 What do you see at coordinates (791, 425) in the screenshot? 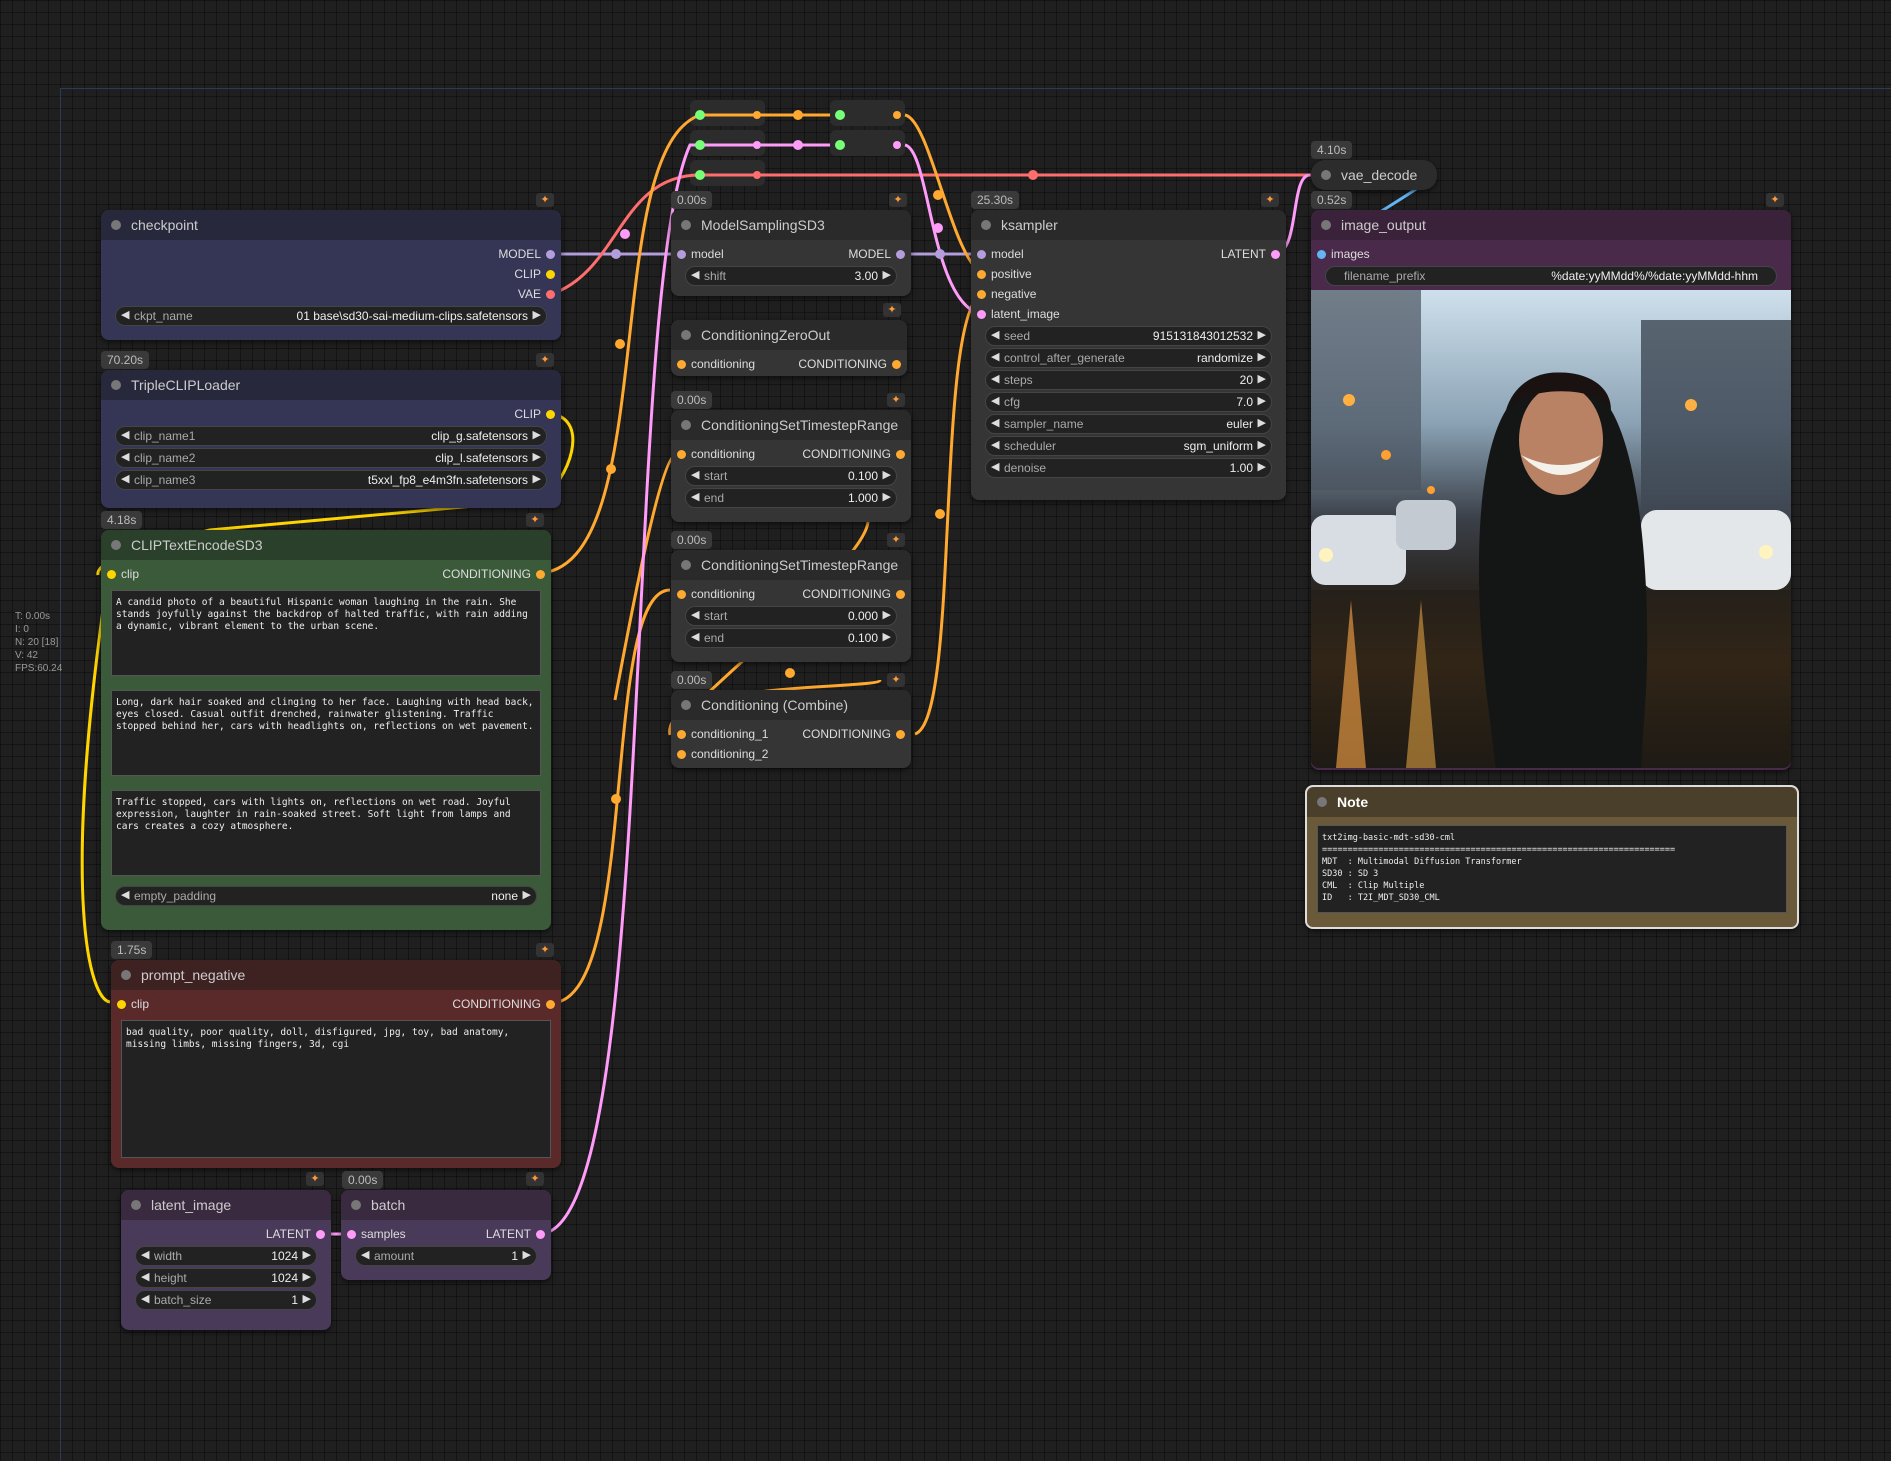
I see `node-title: ConditioningSetTimestepRange` at bounding box center [791, 425].